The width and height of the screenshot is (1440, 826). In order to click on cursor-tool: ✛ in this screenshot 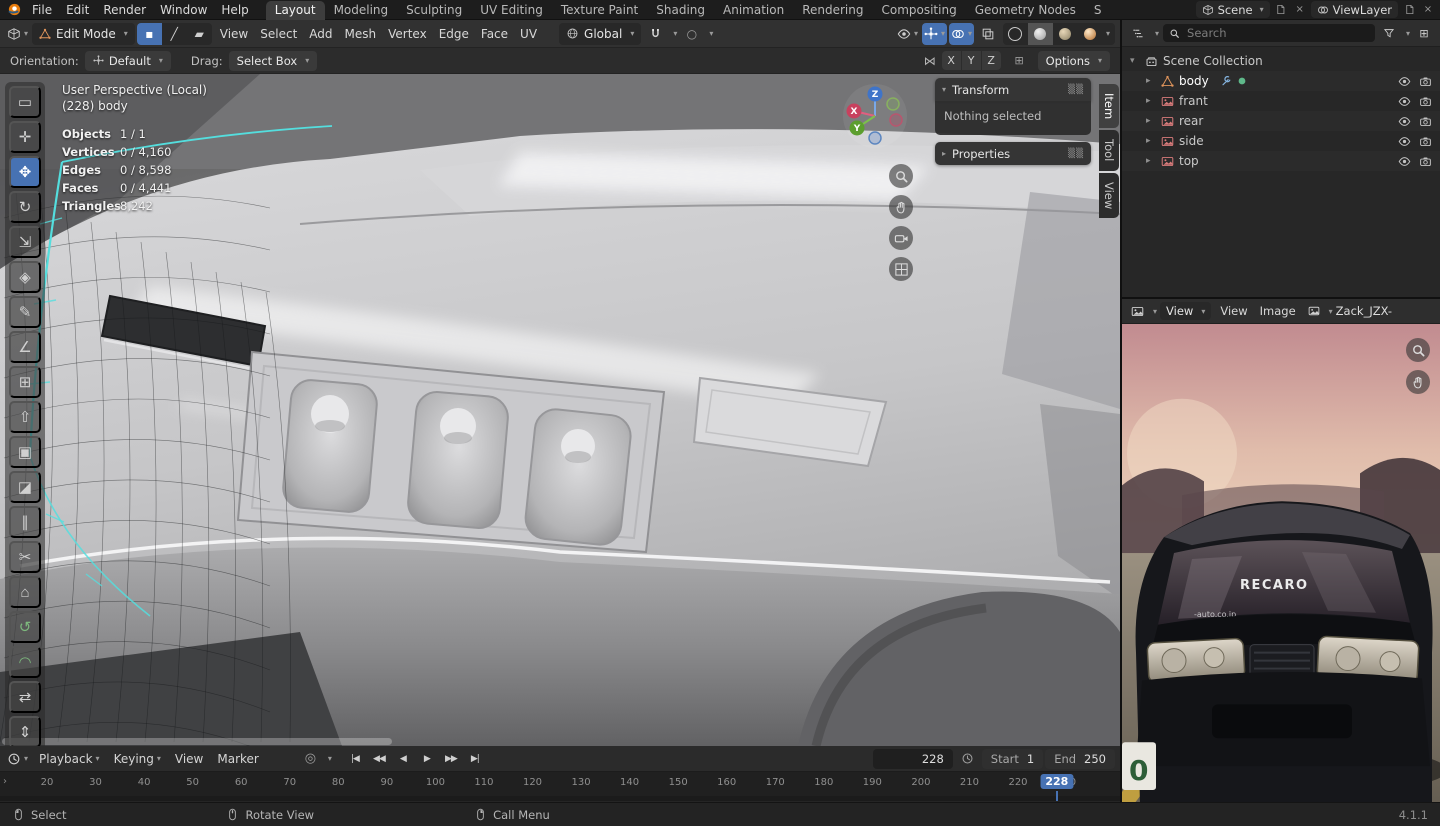, I will do `click(25, 137)`.